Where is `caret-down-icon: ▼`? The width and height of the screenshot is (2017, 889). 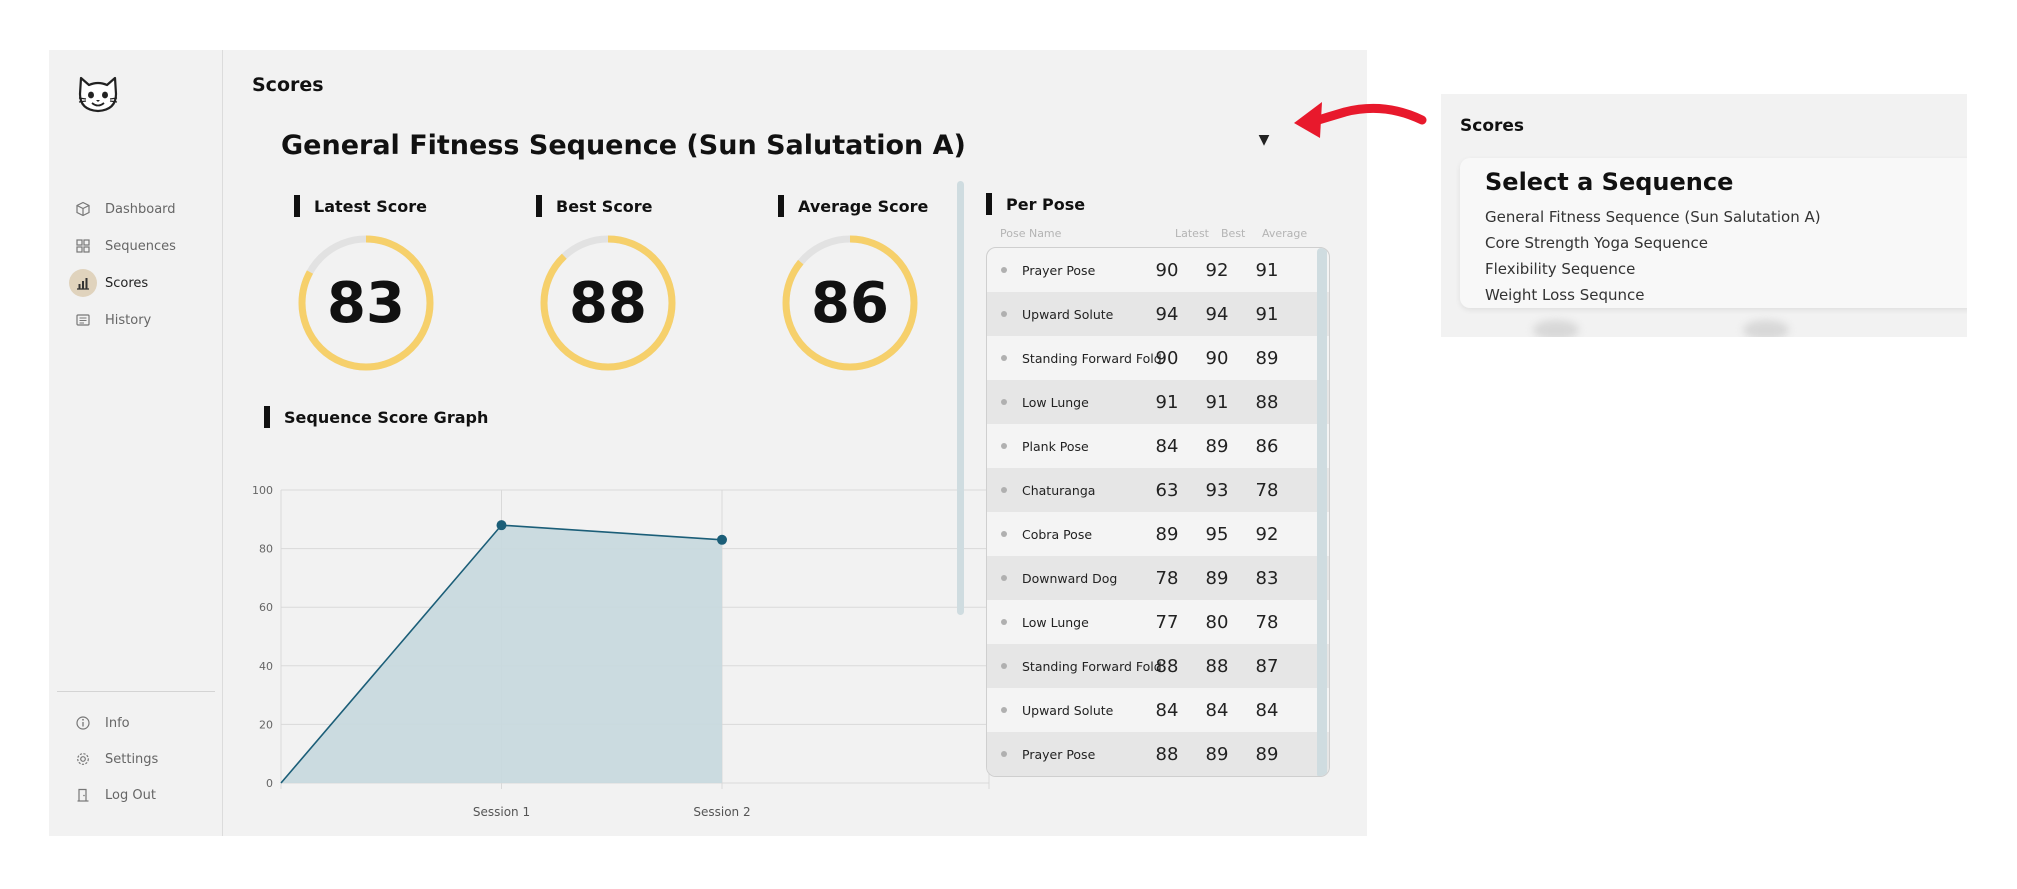 caret-down-icon: ▼ is located at coordinates (1264, 140).